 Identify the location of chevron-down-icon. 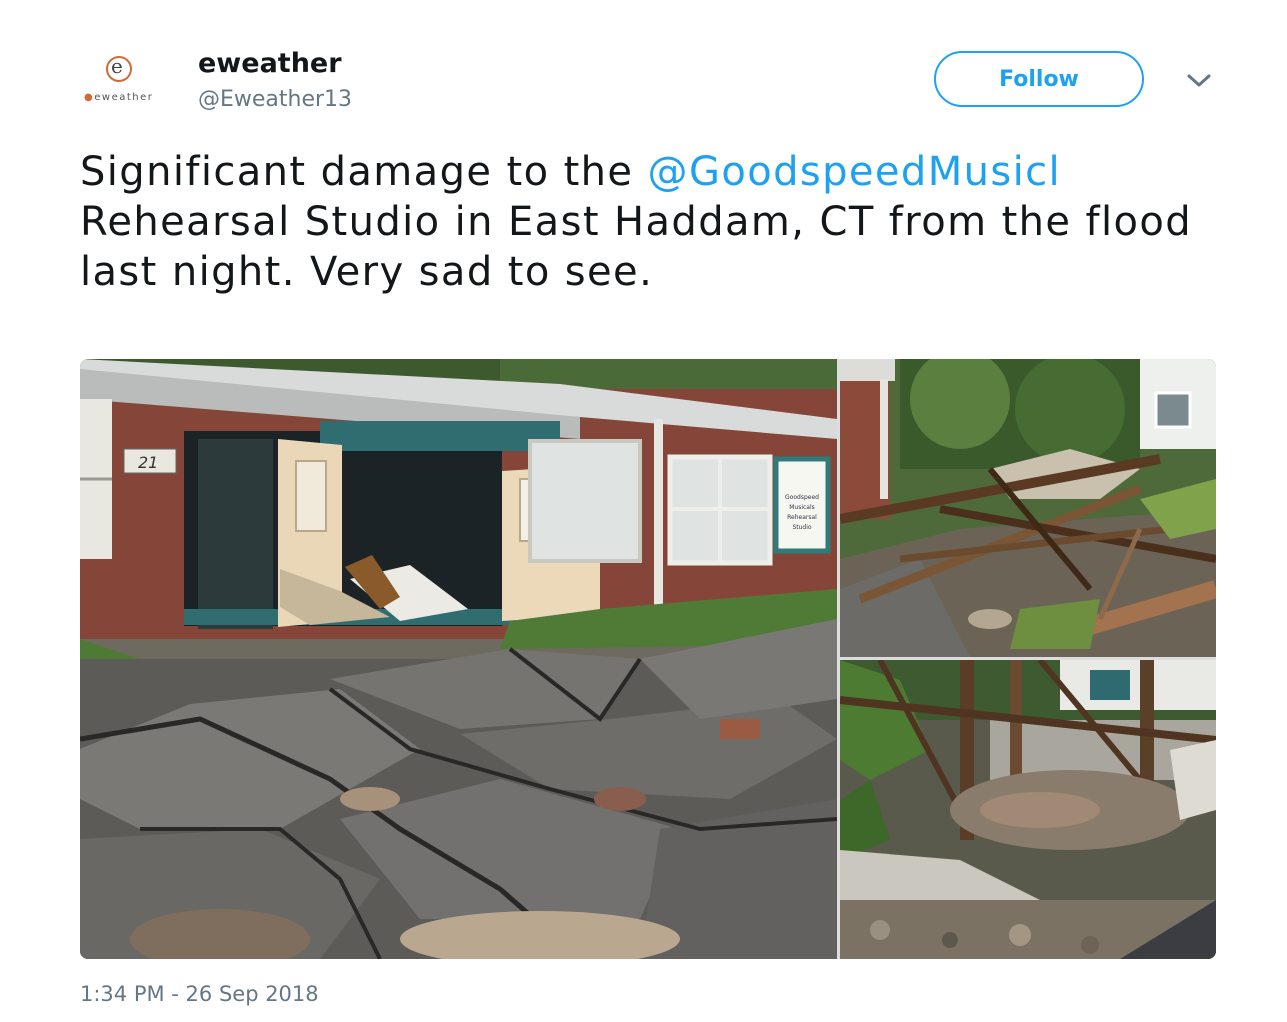
(1199, 80).